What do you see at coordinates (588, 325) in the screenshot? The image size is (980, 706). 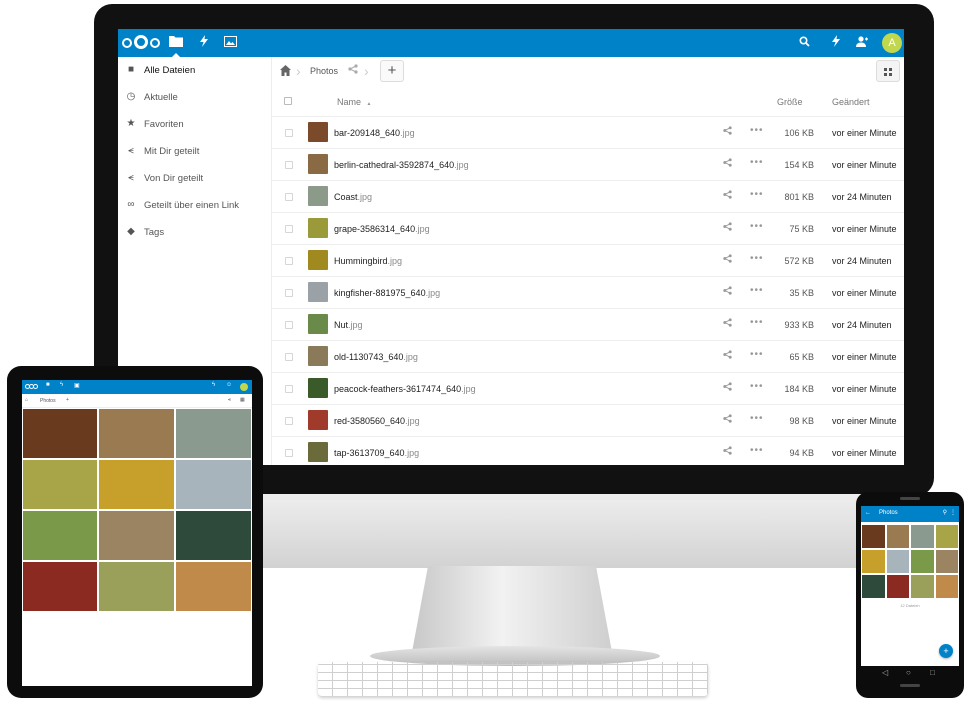 I see `table-row: Nut.jpg ••• 933 KB vor 24 Minuten` at bounding box center [588, 325].